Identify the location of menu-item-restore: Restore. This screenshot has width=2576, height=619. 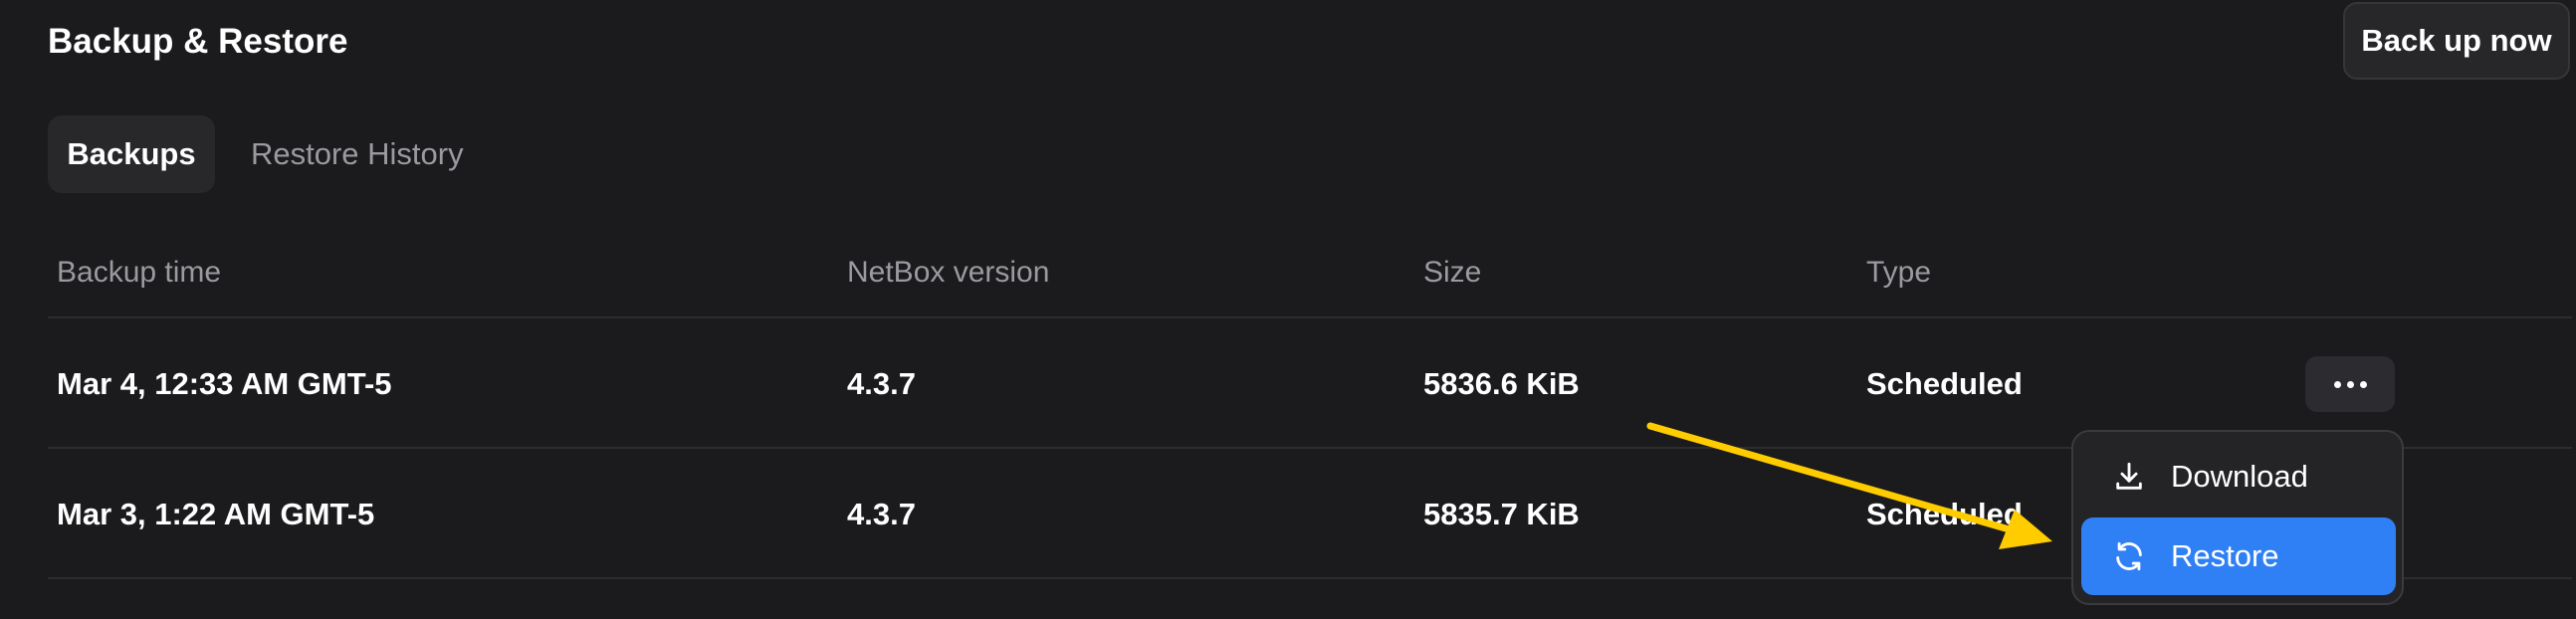
(2238, 556).